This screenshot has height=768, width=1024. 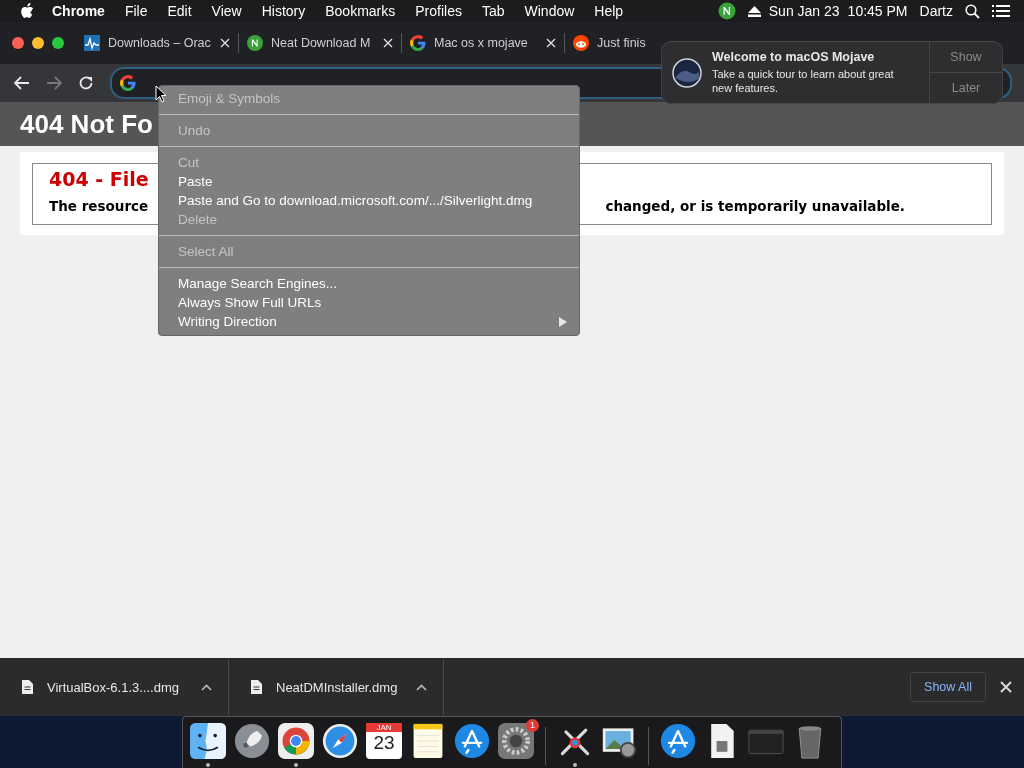 I want to click on notification-badge: 1, so click(x=532, y=725).